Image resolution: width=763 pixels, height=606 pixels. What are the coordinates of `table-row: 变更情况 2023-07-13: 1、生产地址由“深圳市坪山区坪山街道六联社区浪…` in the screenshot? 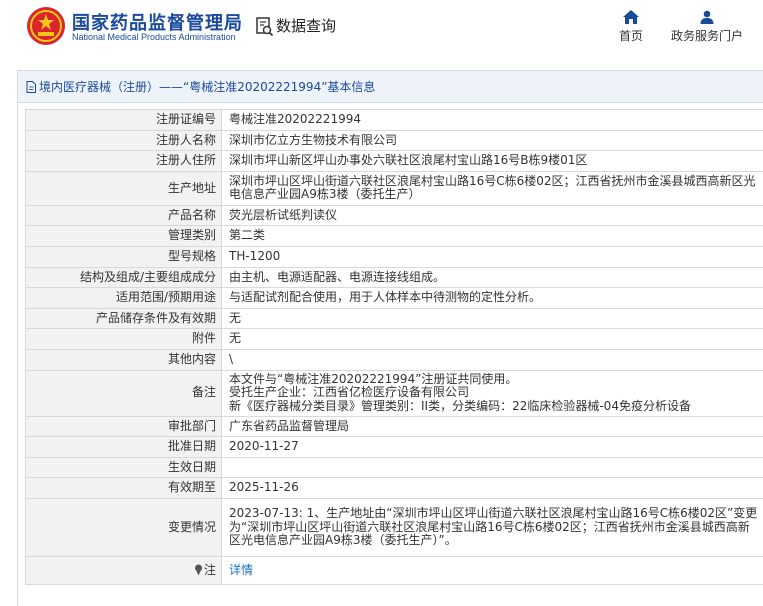 It's located at (394, 527).